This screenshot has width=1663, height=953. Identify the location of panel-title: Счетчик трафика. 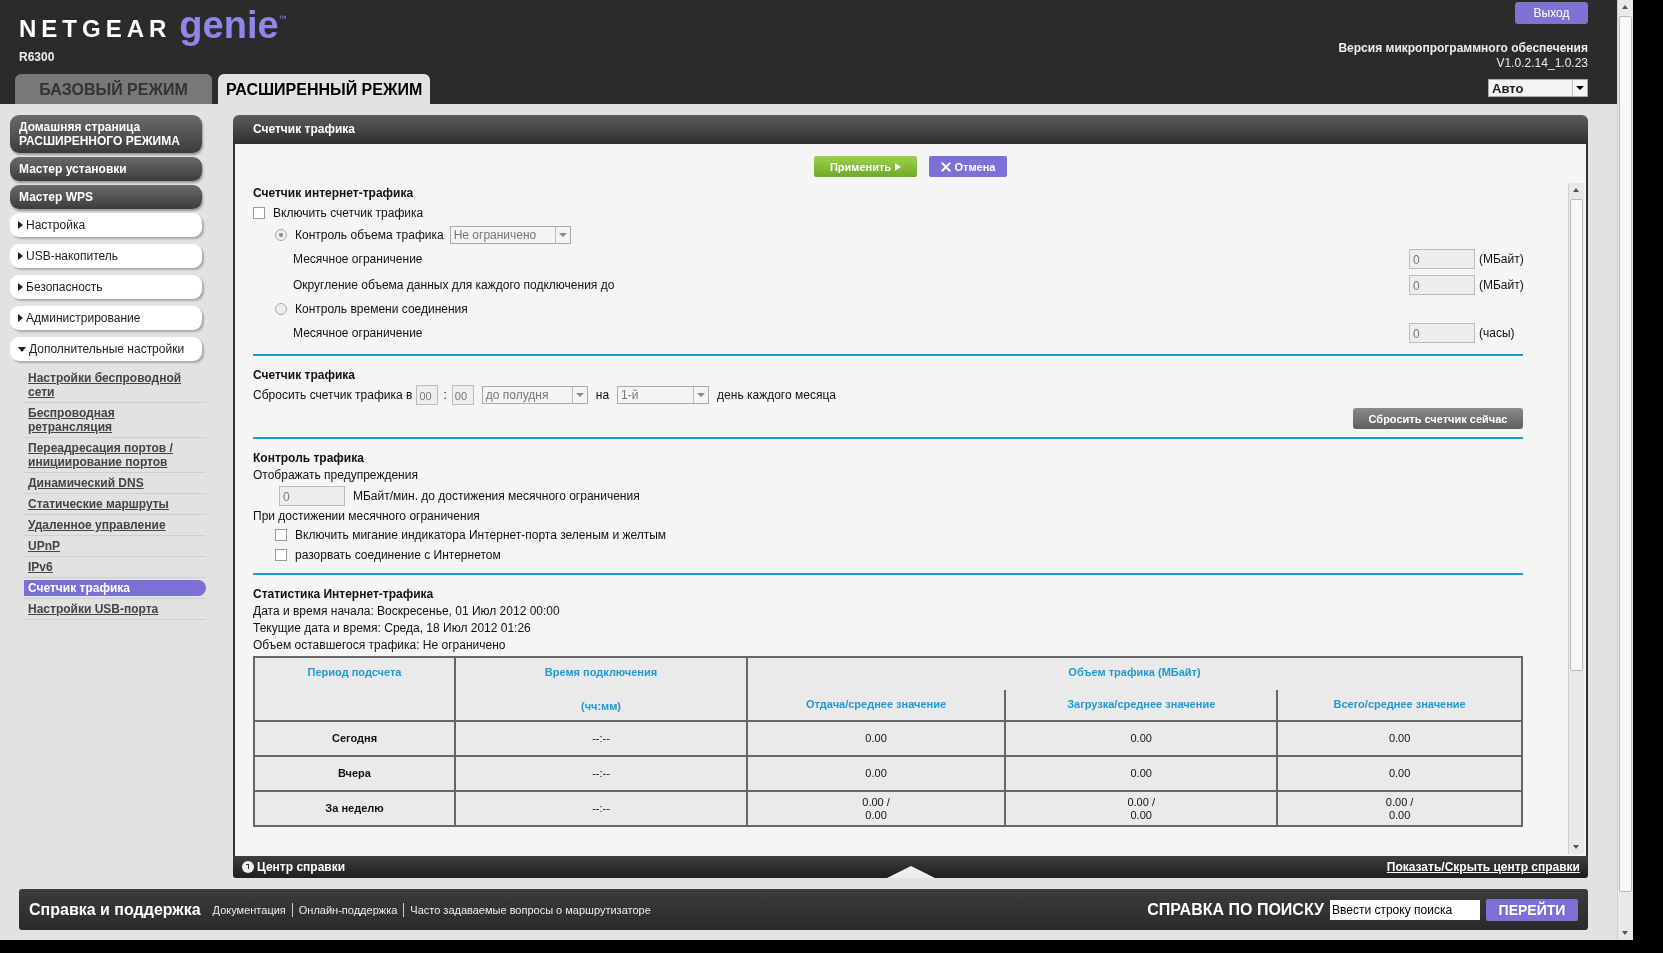
(910, 129).